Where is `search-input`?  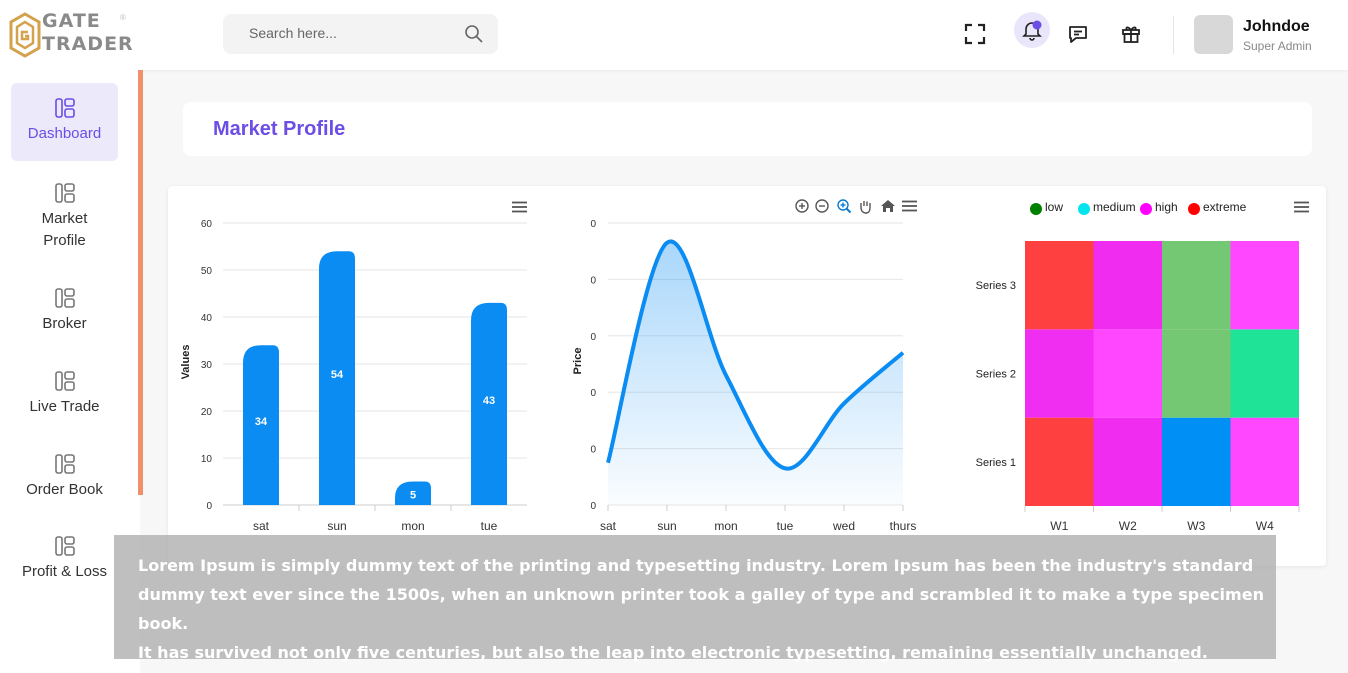
search-input is located at coordinates (349, 33).